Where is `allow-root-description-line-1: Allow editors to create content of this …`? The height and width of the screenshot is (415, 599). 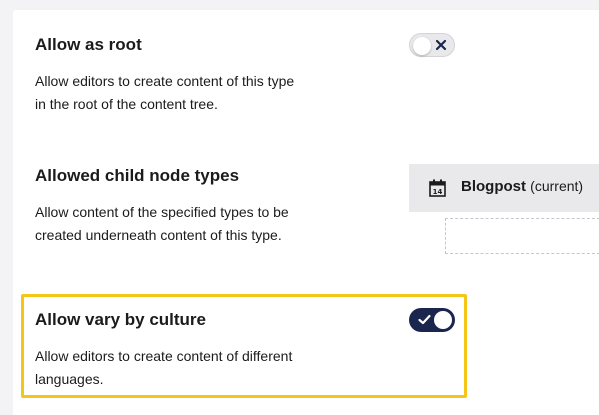
allow-root-description-line-1: Allow editors to create content of this … is located at coordinates (165, 81).